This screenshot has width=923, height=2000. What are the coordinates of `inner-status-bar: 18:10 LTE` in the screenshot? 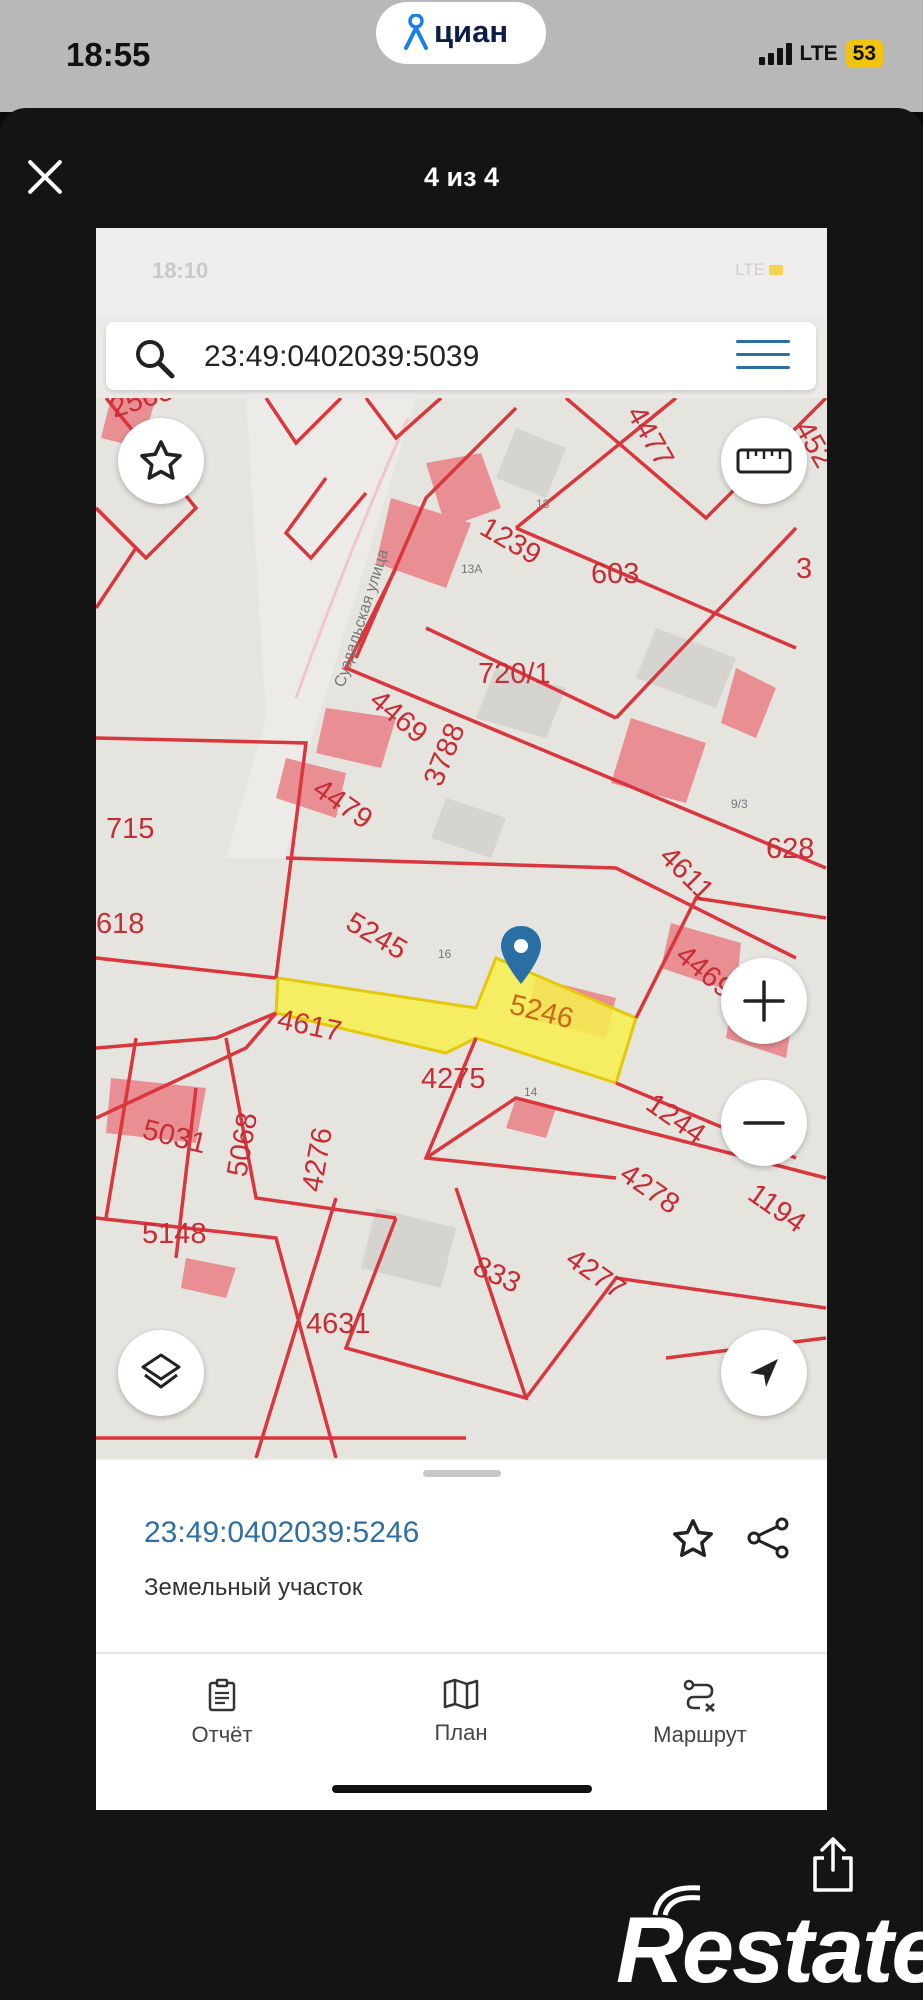 It's located at (461, 273).